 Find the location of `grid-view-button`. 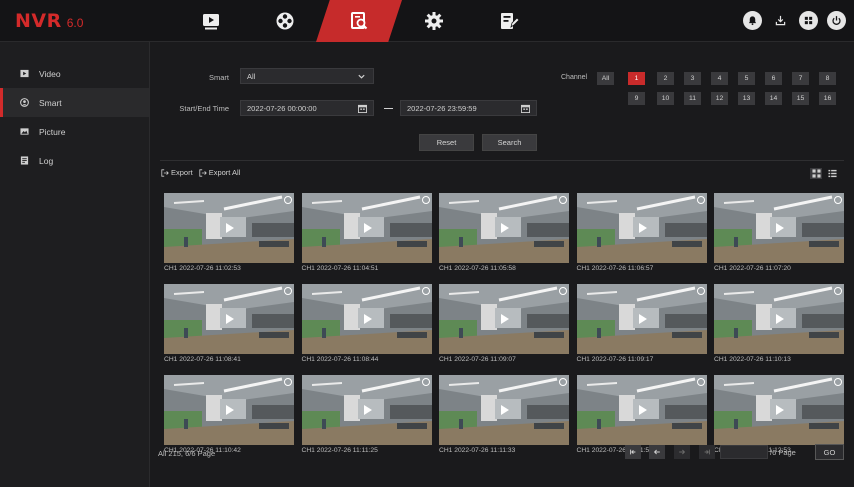

grid-view-button is located at coordinates (816, 173).